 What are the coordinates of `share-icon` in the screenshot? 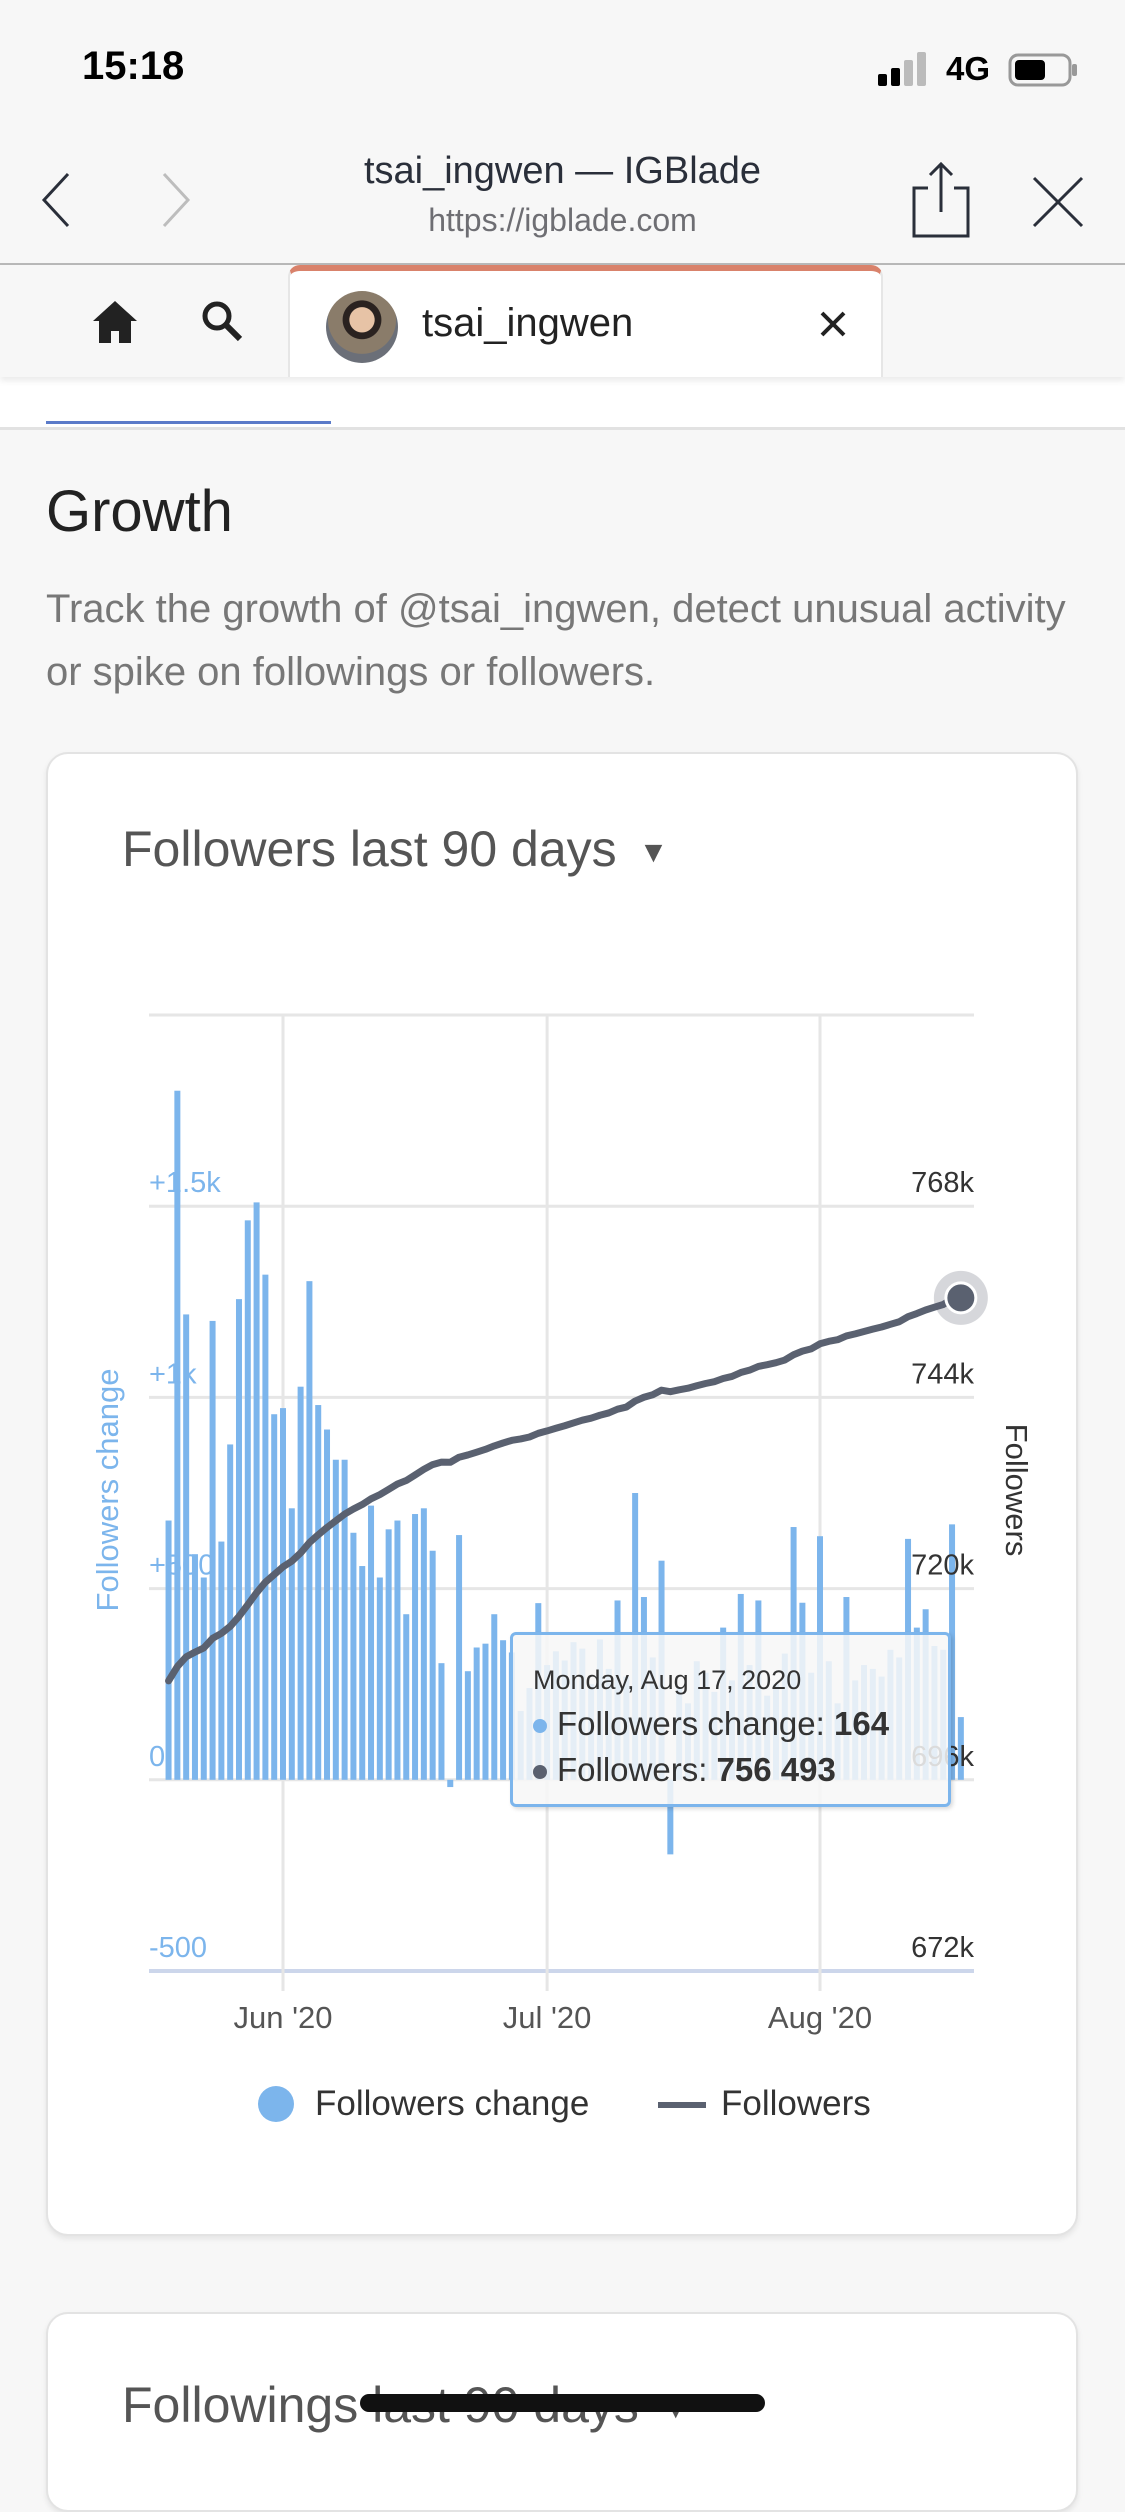 It's located at (941, 200).